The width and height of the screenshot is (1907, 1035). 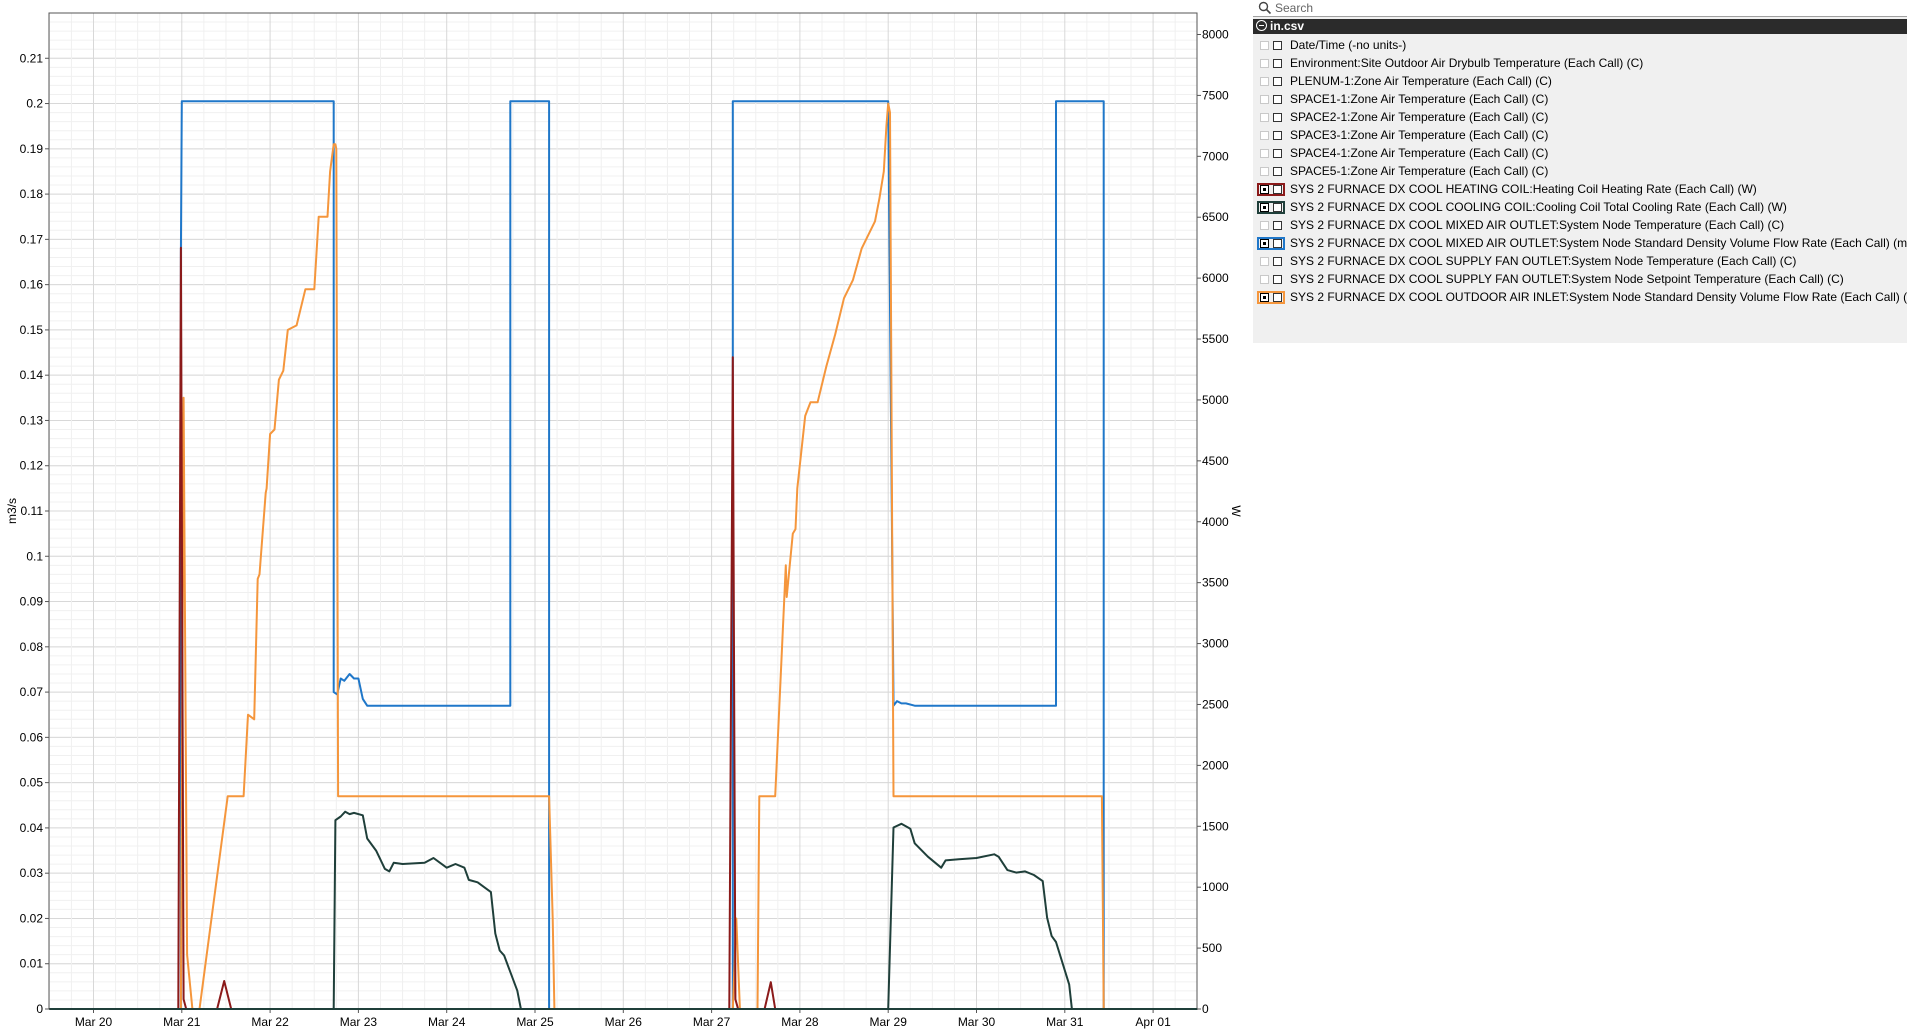 What do you see at coordinates (1580, 46) in the screenshot?
I see `series-item: Date/Time (-no units-)` at bounding box center [1580, 46].